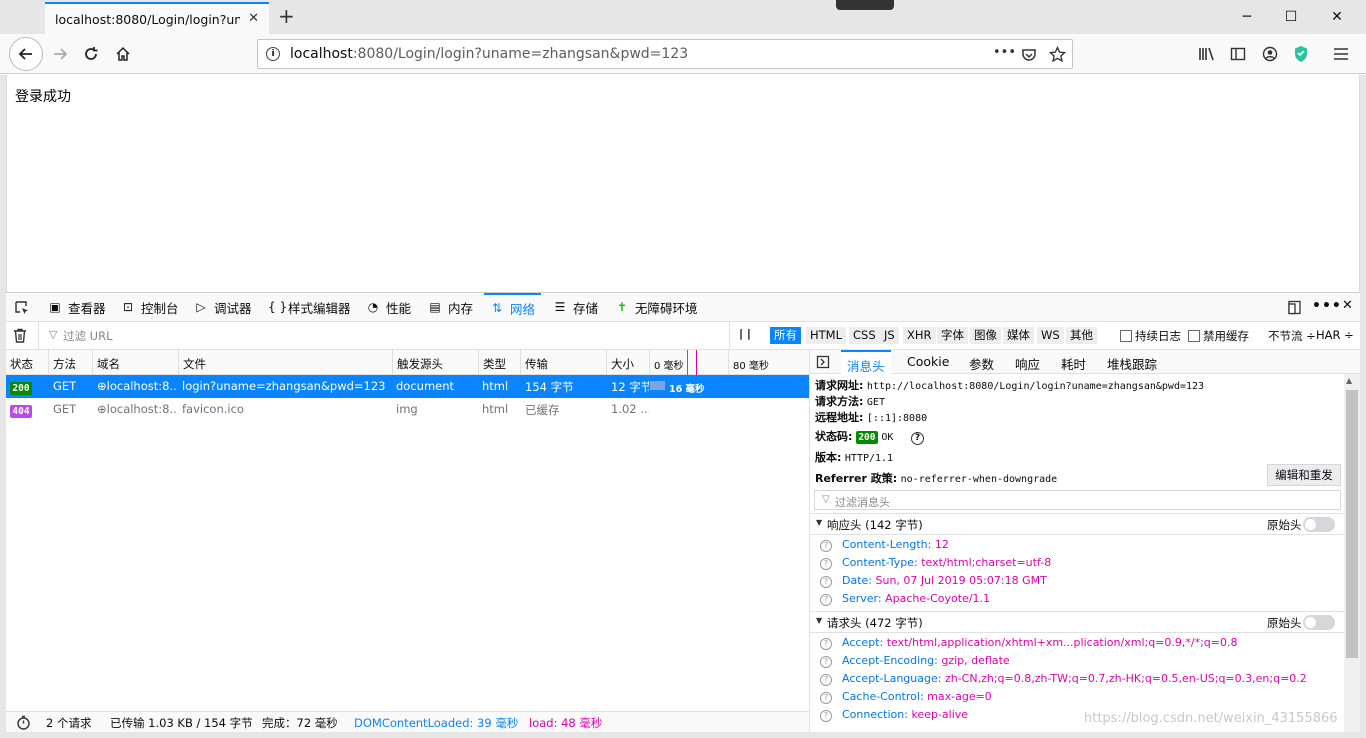  What do you see at coordinates (1238, 54) in the screenshot?
I see `sidebar-icon` at bounding box center [1238, 54].